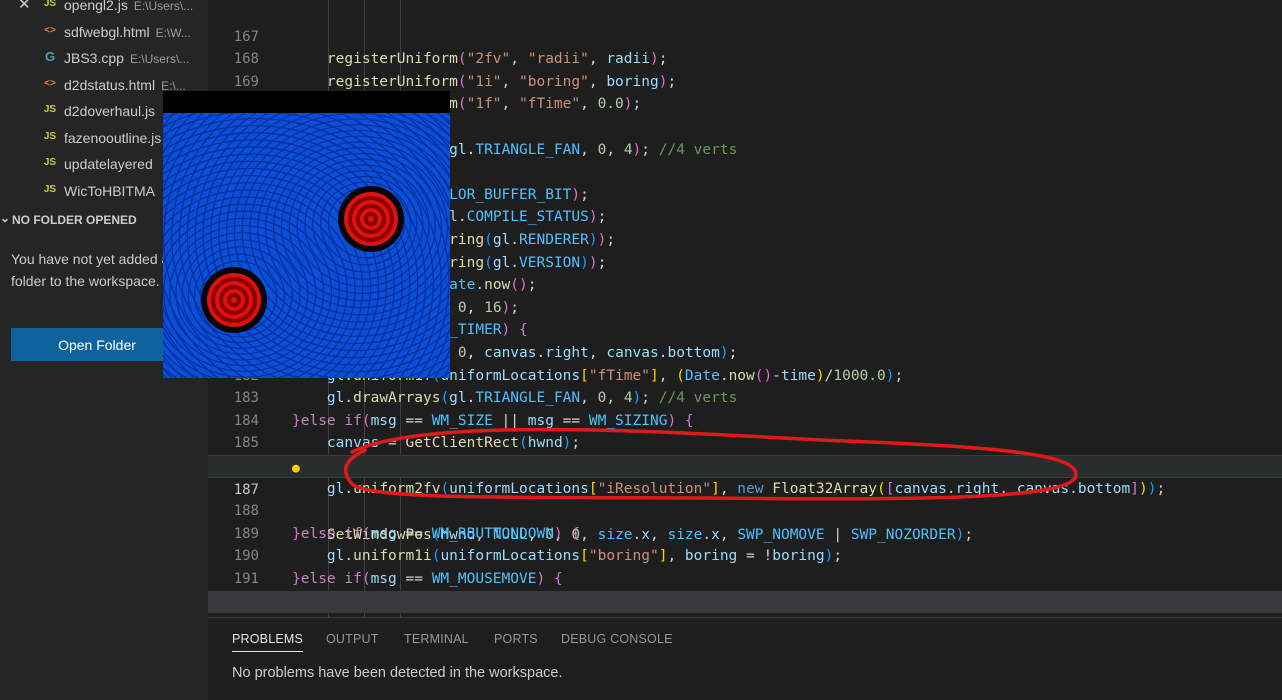 This screenshot has width=1282, height=700. I want to click on tab-terminal: TERMINAL, so click(436, 639).